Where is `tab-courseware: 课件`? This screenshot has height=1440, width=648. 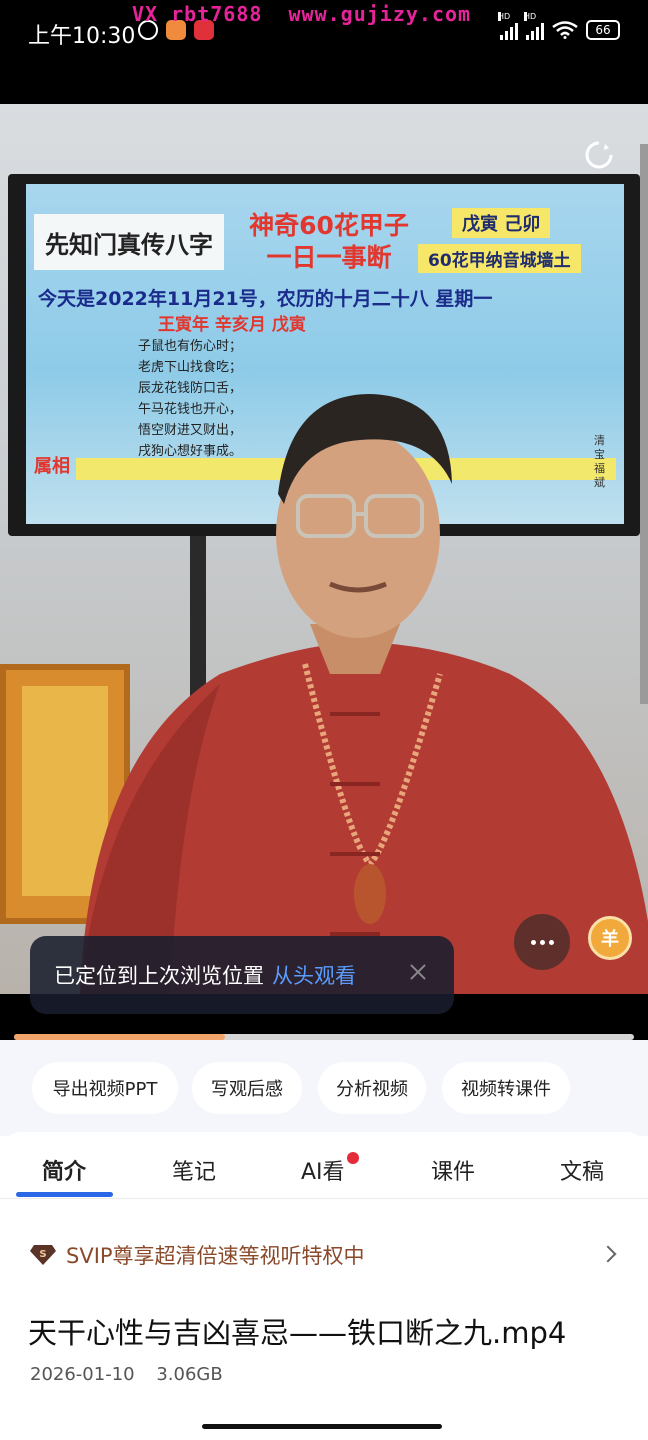 tab-courseware: 课件 is located at coordinates (453, 1170).